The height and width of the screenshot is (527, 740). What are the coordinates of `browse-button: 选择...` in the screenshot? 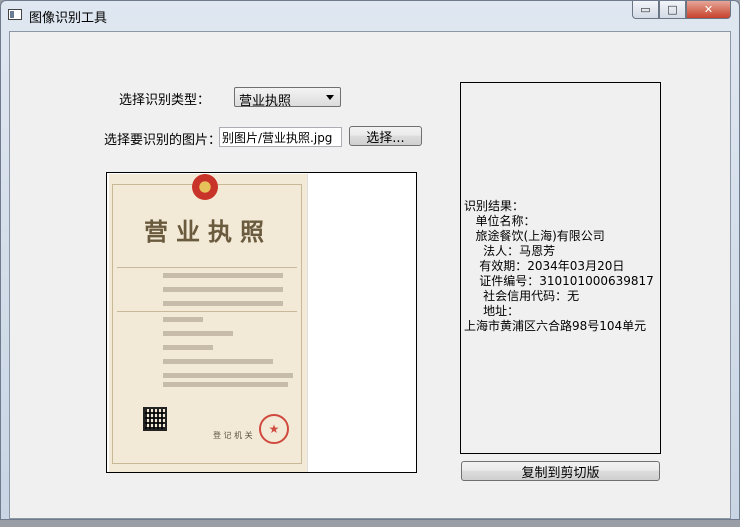 It's located at (385, 136).